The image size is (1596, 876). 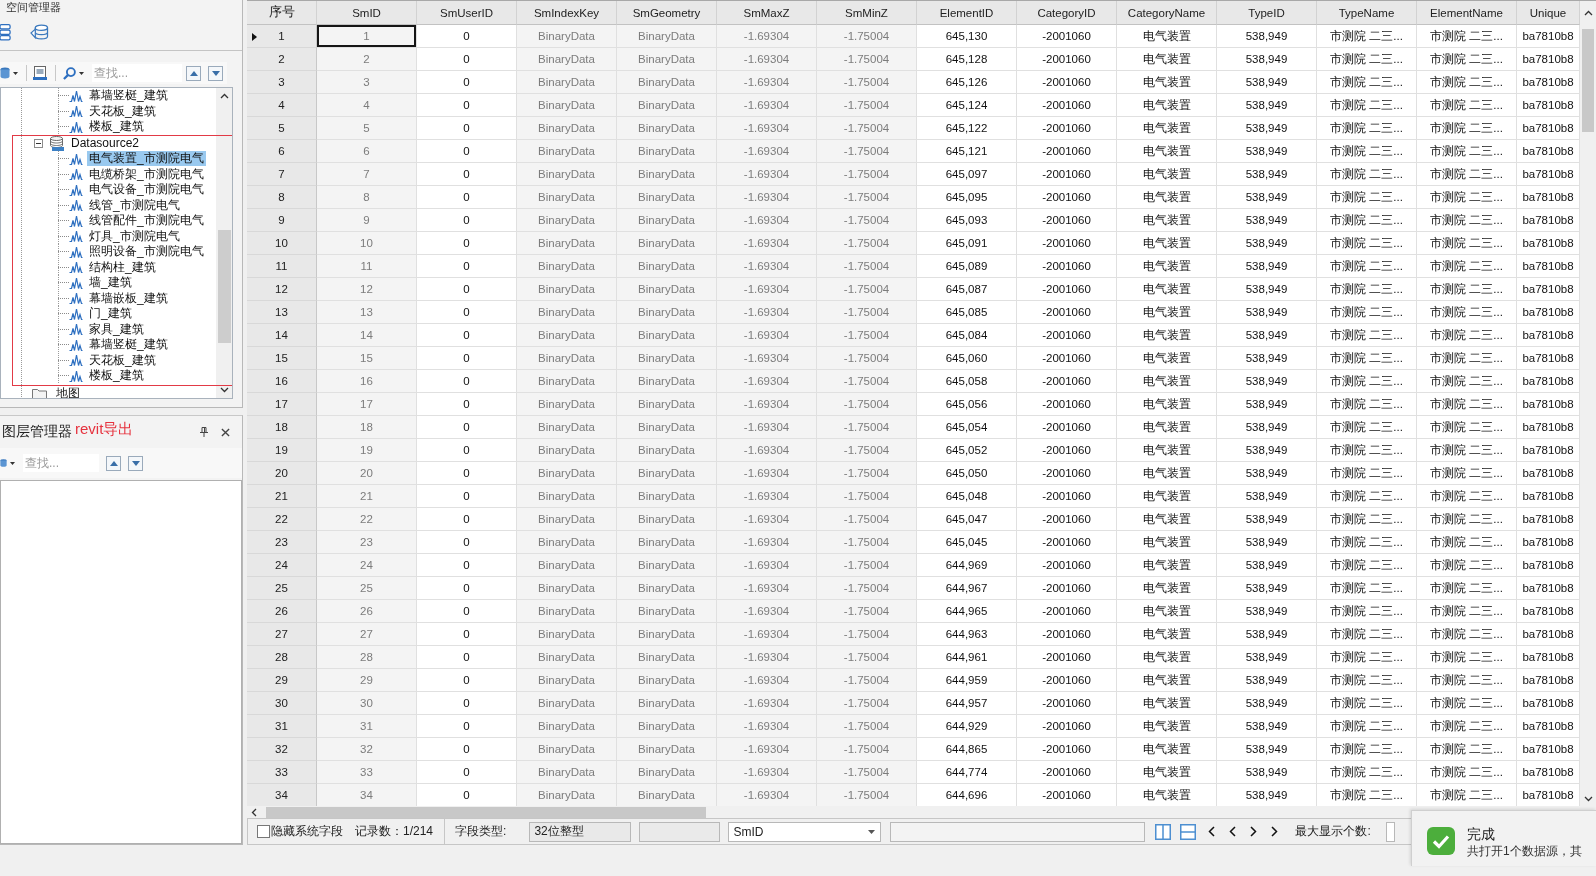 What do you see at coordinates (110, 283) in the screenshot?
I see `tree-item: 墙_建筑` at bounding box center [110, 283].